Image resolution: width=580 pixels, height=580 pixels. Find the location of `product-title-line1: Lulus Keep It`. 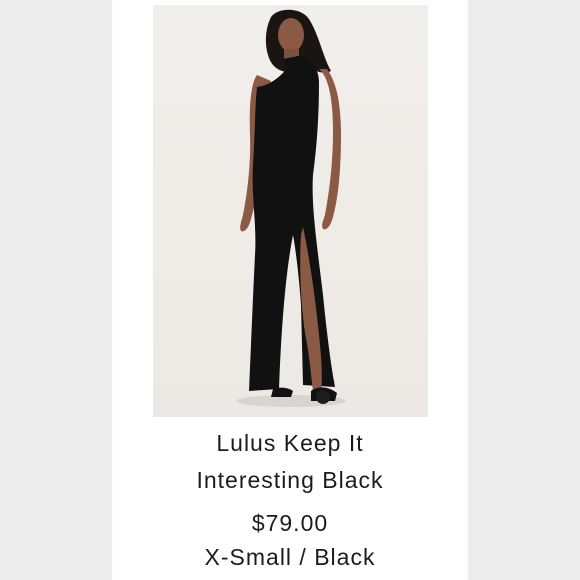

product-title-line1: Lulus Keep It is located at coordinates (290, 443).